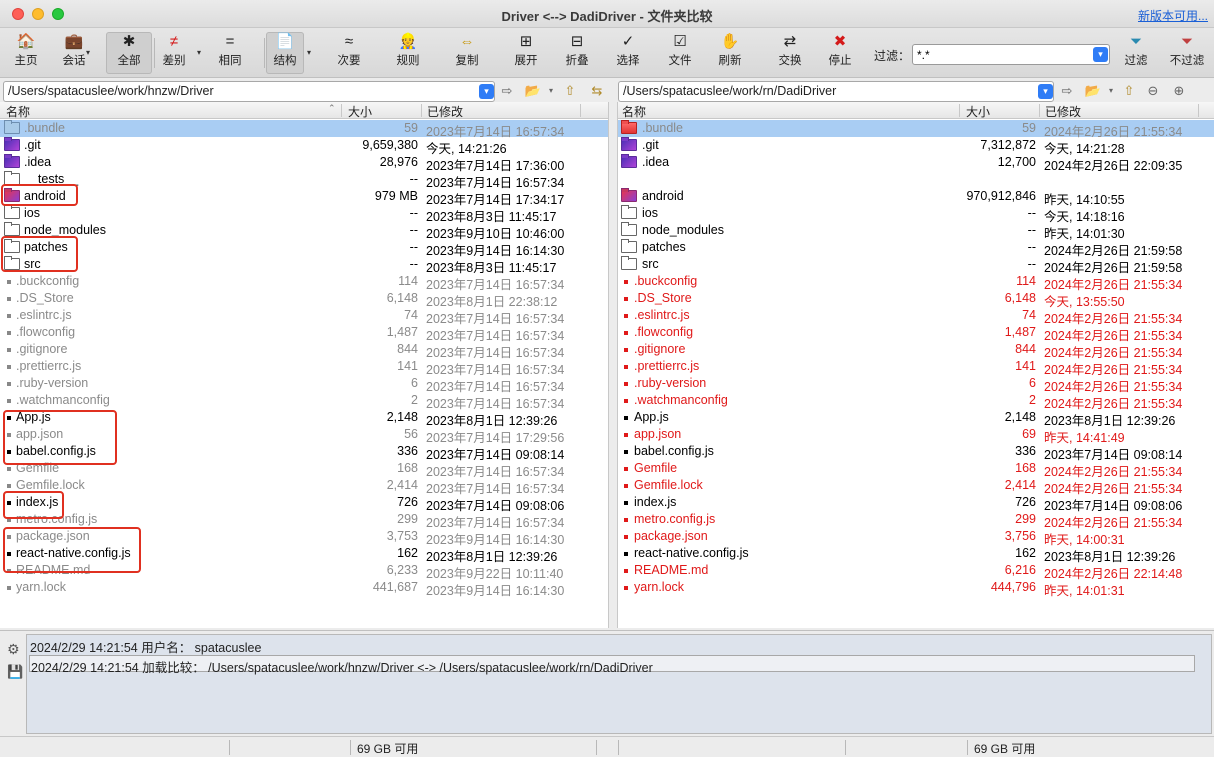  Describe the element at coordinates (26, 53) in the screenshot. I see `toolbar-home-button: 🏠 主页` at that location.